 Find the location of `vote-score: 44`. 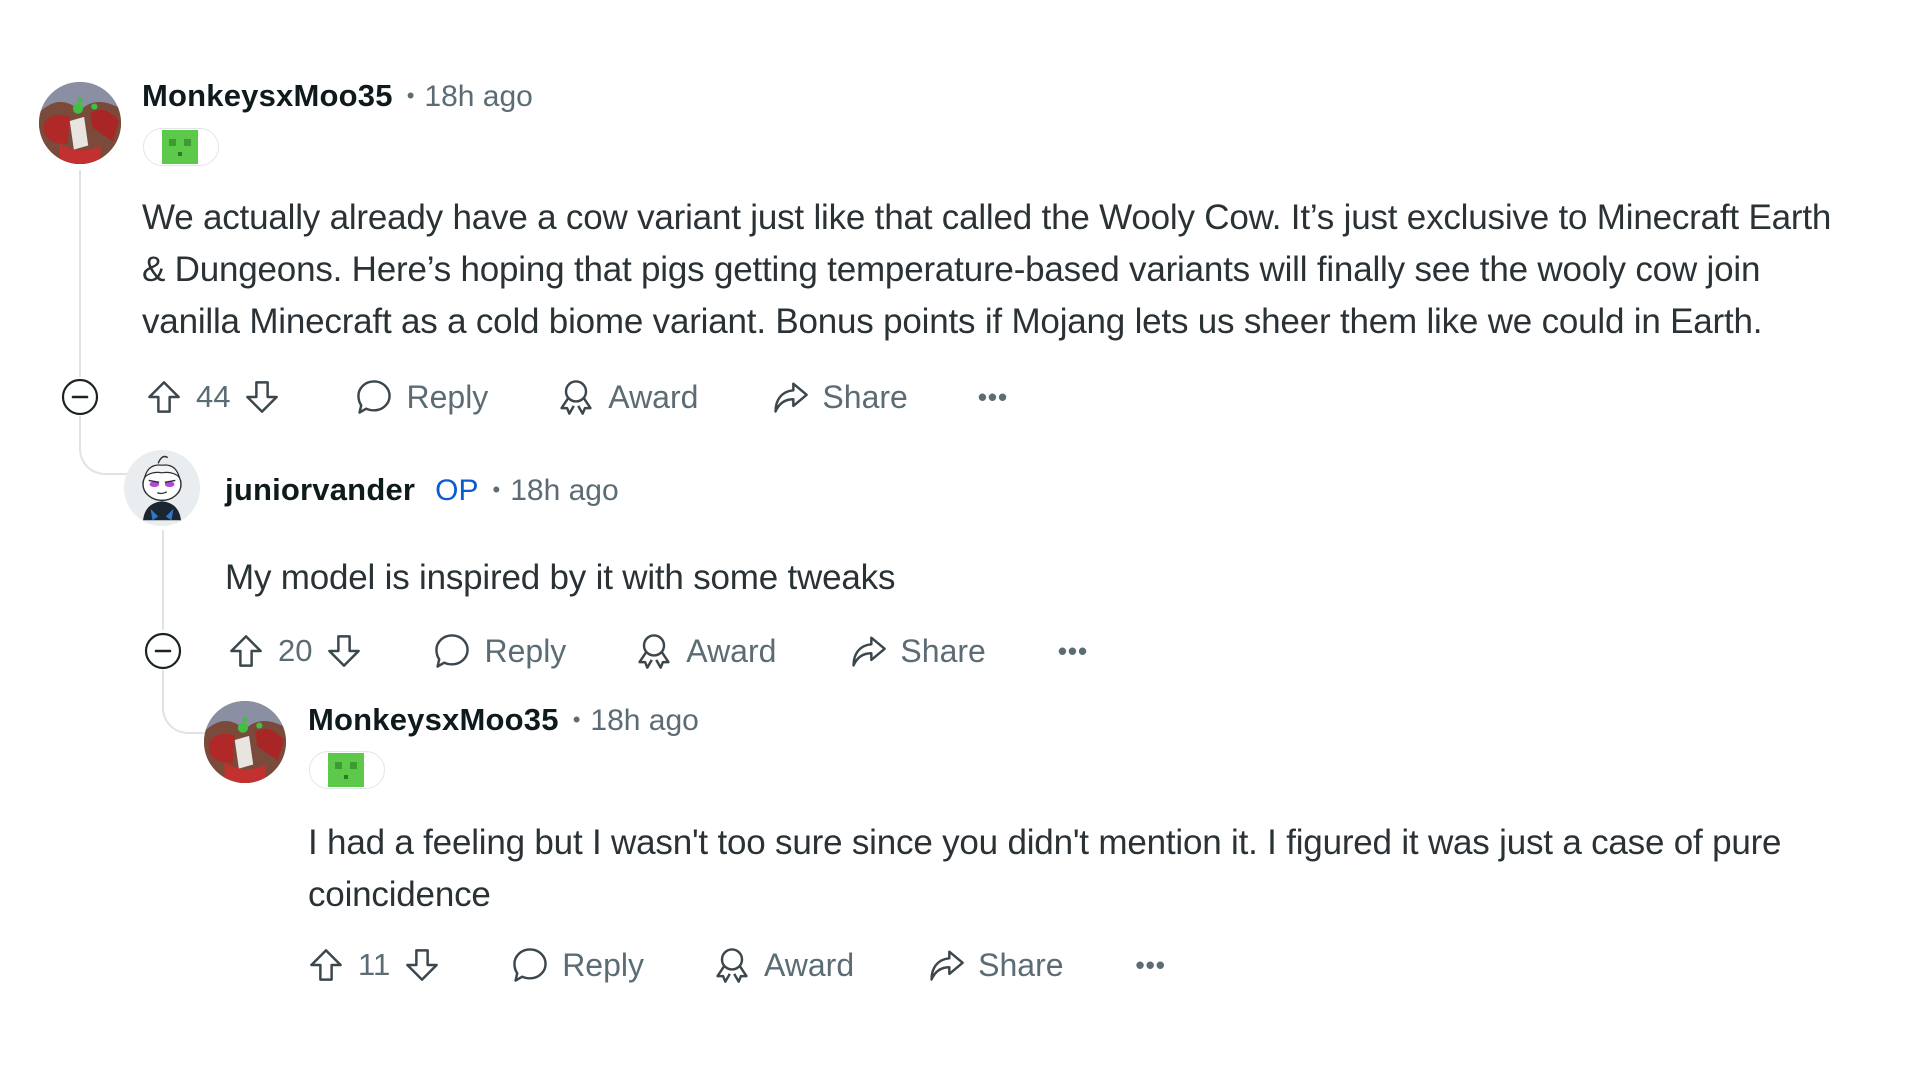

vote-score: 44 is located at coordinates (213, 396).